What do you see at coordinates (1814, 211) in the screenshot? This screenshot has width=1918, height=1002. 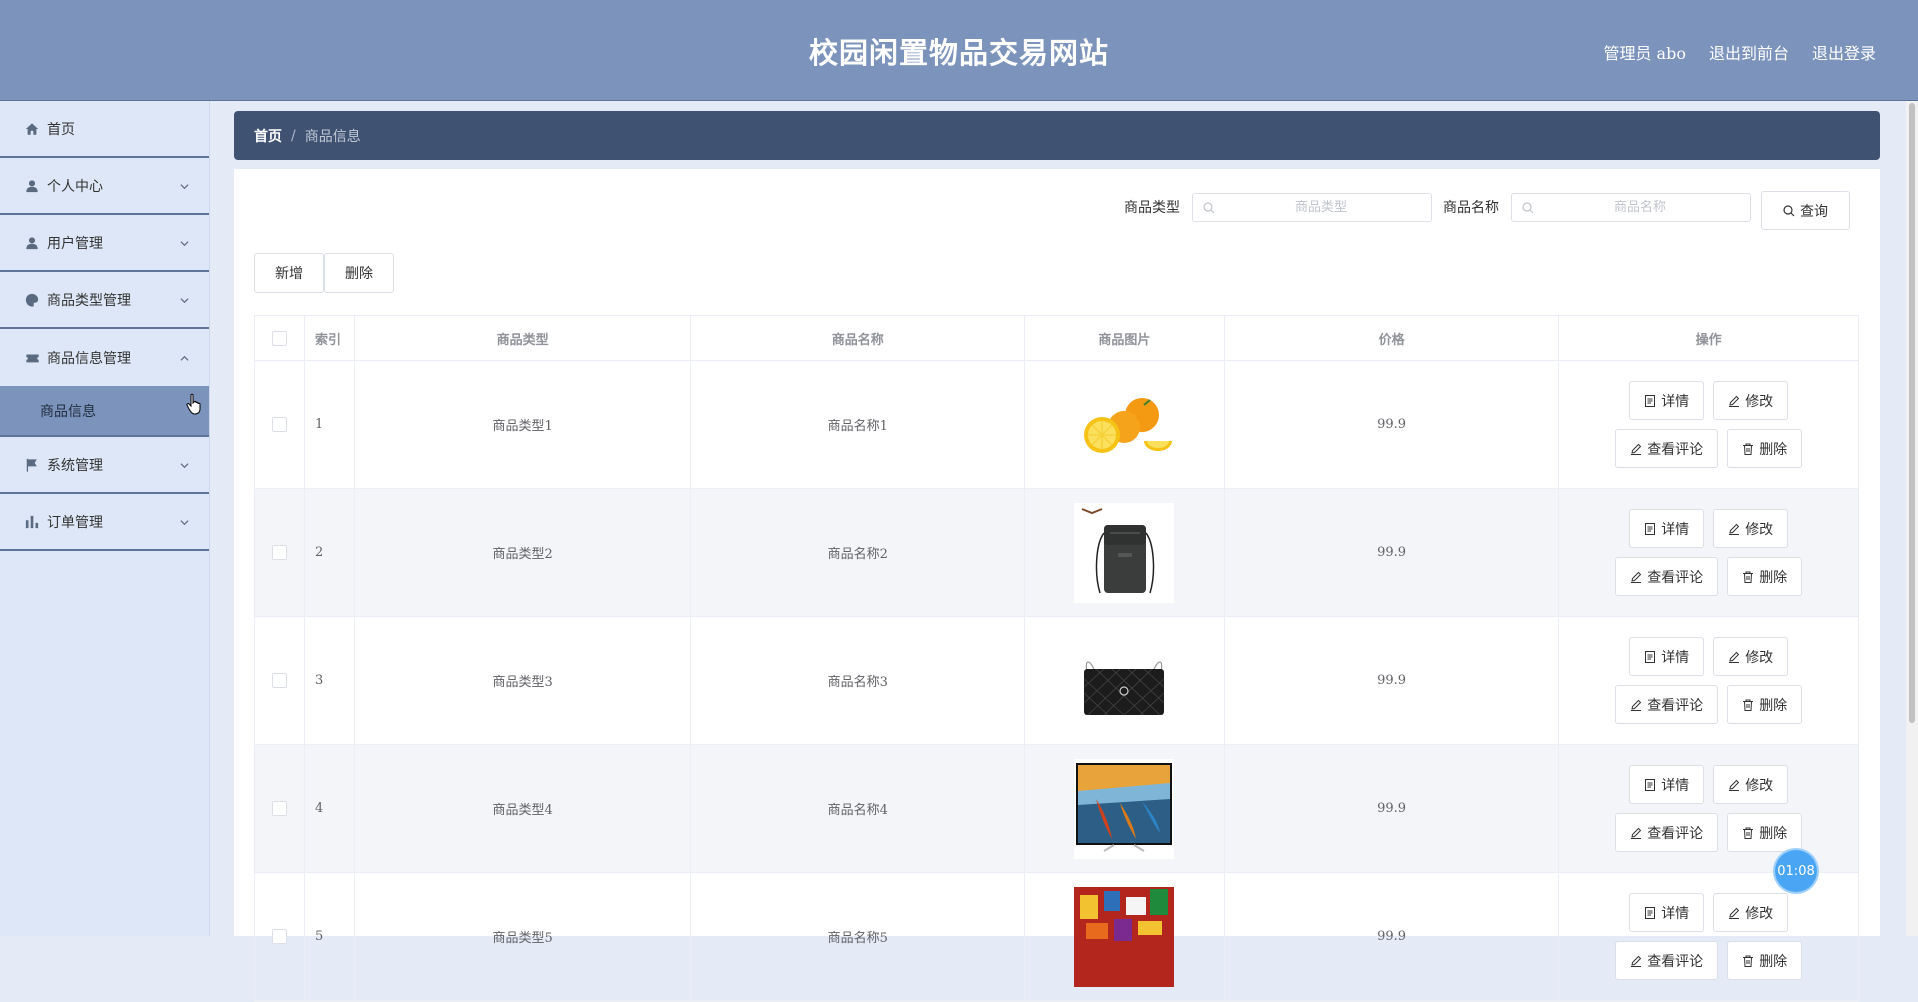 I see `query-button-label: 查询` at bounding box center [1814, 211].